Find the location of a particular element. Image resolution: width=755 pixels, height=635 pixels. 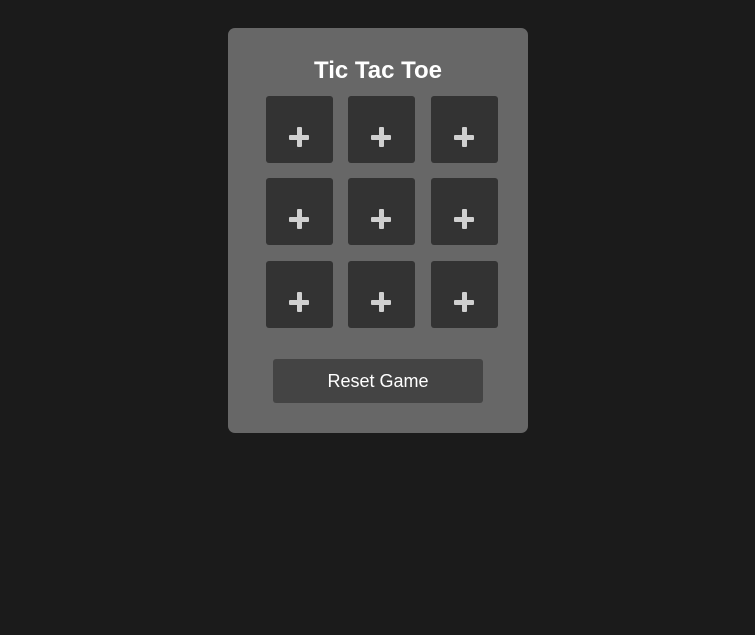

board-cell-r1-c1 is located at coordinates (299, 129).